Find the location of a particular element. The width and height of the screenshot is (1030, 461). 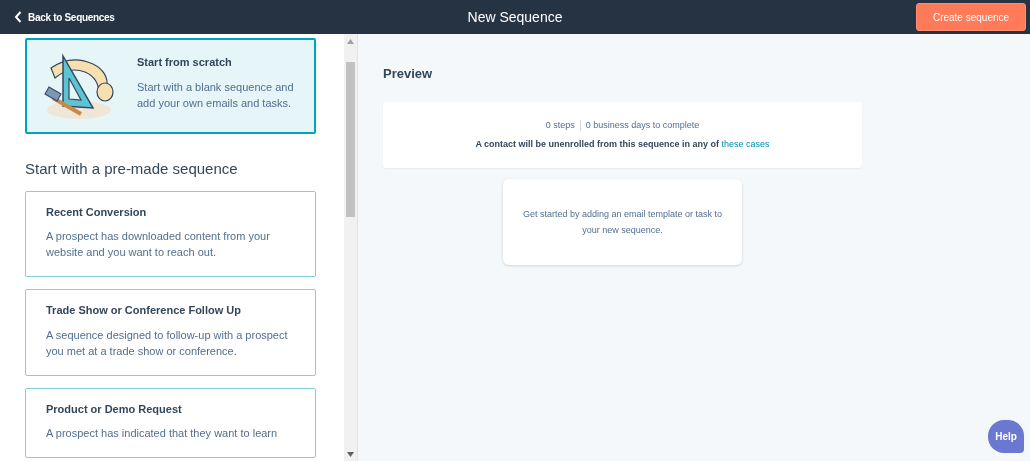

template-card: Product or Demo Request A prospect has indicated that they want to learn is located at coordinates (171, 422).